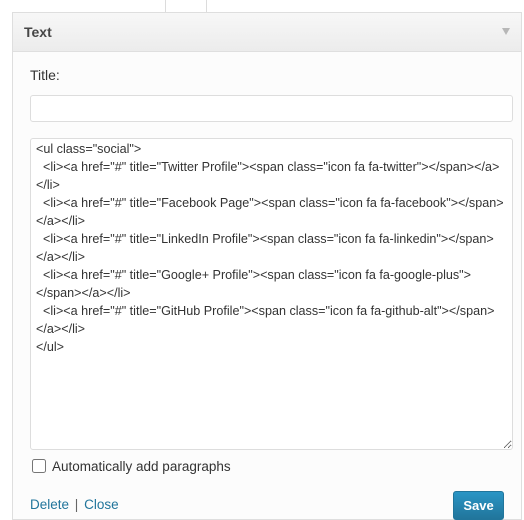  What do you see at coordinates (101, 504) in the screenshot?
I see `close-link: Close` at bounding box center [101, 504].